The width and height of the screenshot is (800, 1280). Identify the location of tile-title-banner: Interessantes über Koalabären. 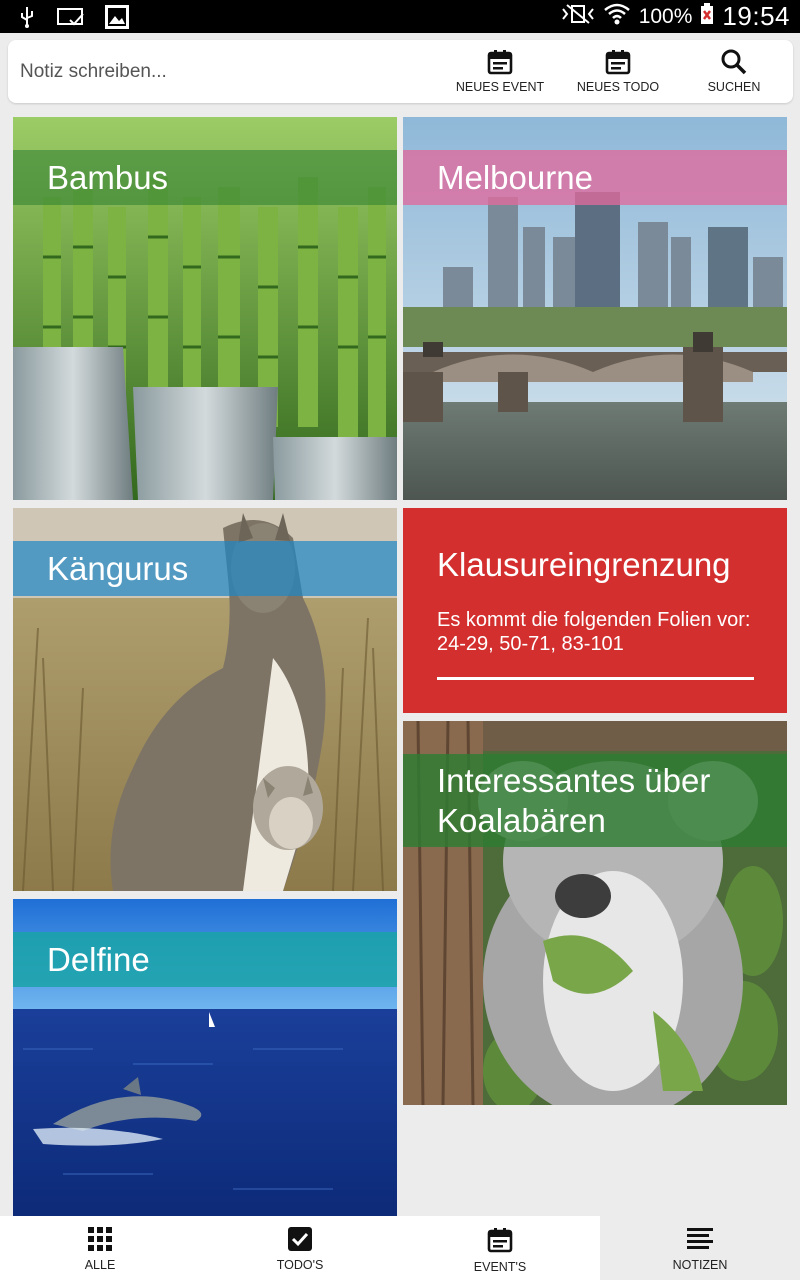
(595, 800).